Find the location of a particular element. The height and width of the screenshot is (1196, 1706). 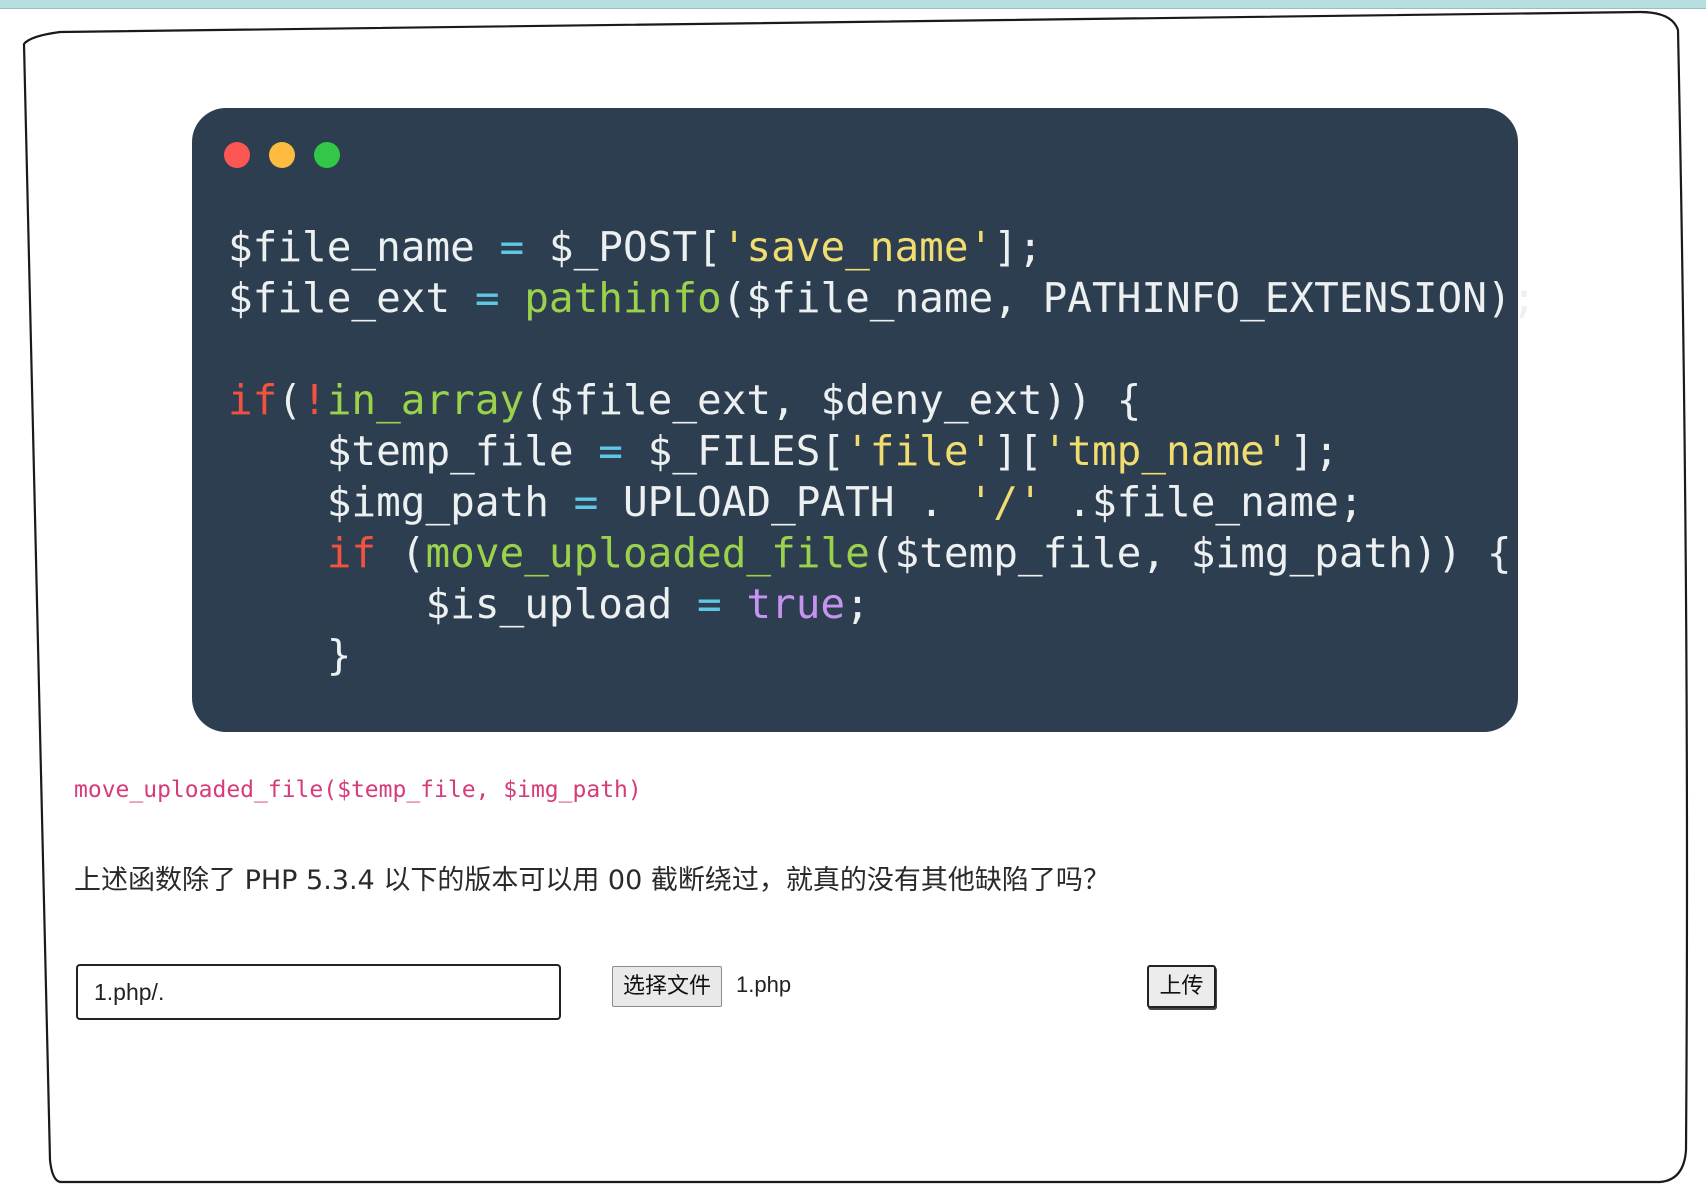

code-token: move_uploaded_file is located at coordinates (647, 553).